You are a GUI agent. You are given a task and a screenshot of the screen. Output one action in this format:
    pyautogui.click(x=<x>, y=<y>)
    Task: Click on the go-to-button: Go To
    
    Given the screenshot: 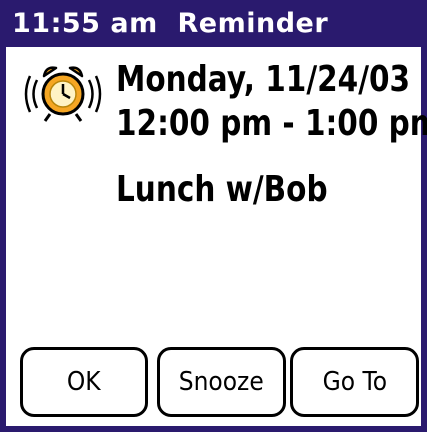 What is the action you would take?
    pyautogui.click(x=354, y=382)
    